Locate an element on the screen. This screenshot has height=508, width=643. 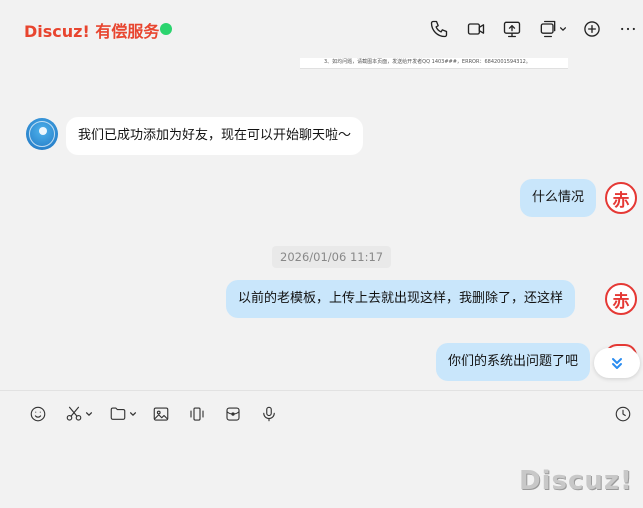
message-bubble-outgoing: 你们的系统出问题了吧 is located at coordinates (513, 362).